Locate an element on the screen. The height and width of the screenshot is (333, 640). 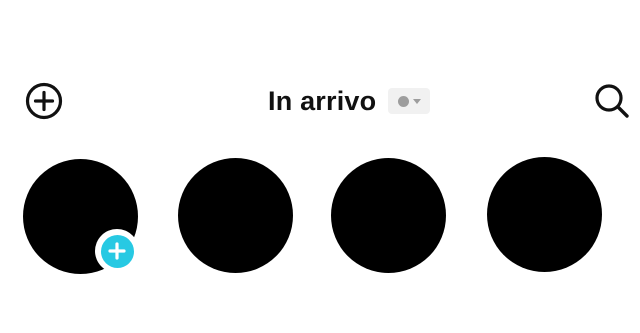
status-dot-icon is located at coordinates (403, 101).